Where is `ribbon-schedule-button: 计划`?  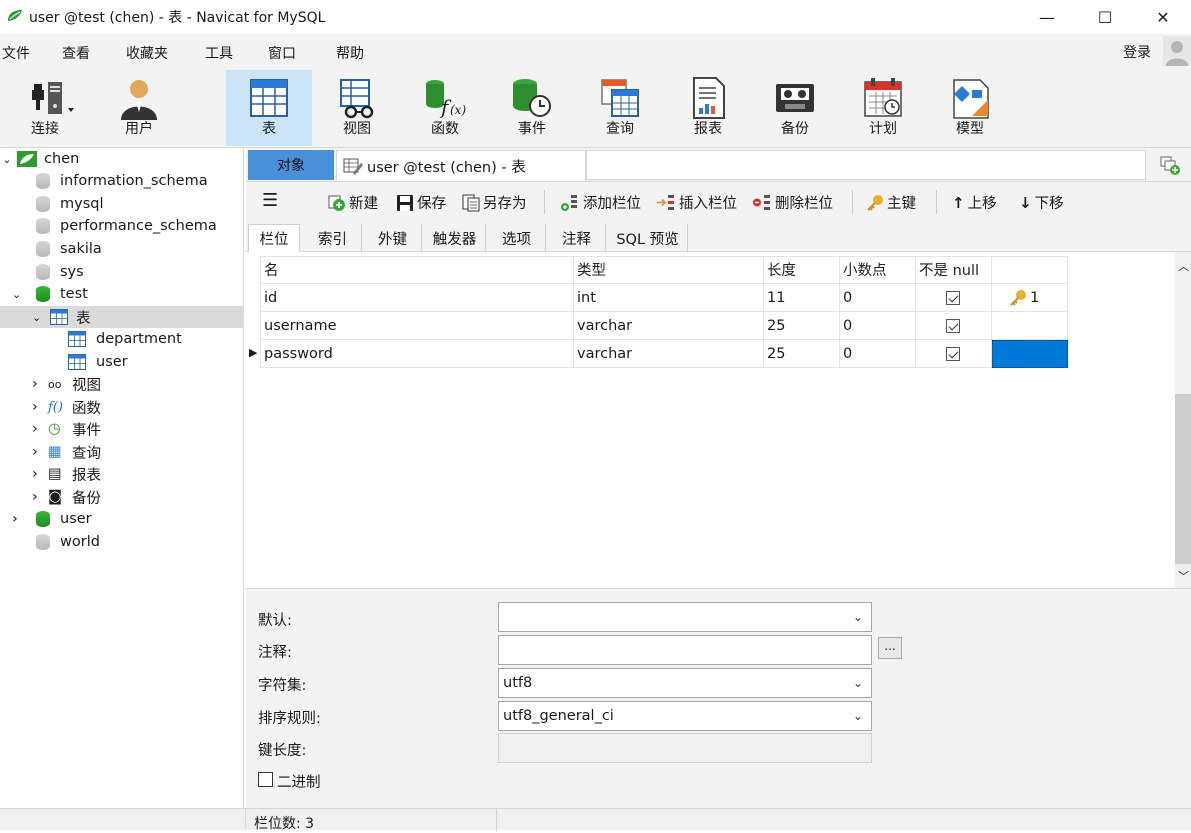
ribbon-schedule-button: 计划 is located at coordinates (883, 108).